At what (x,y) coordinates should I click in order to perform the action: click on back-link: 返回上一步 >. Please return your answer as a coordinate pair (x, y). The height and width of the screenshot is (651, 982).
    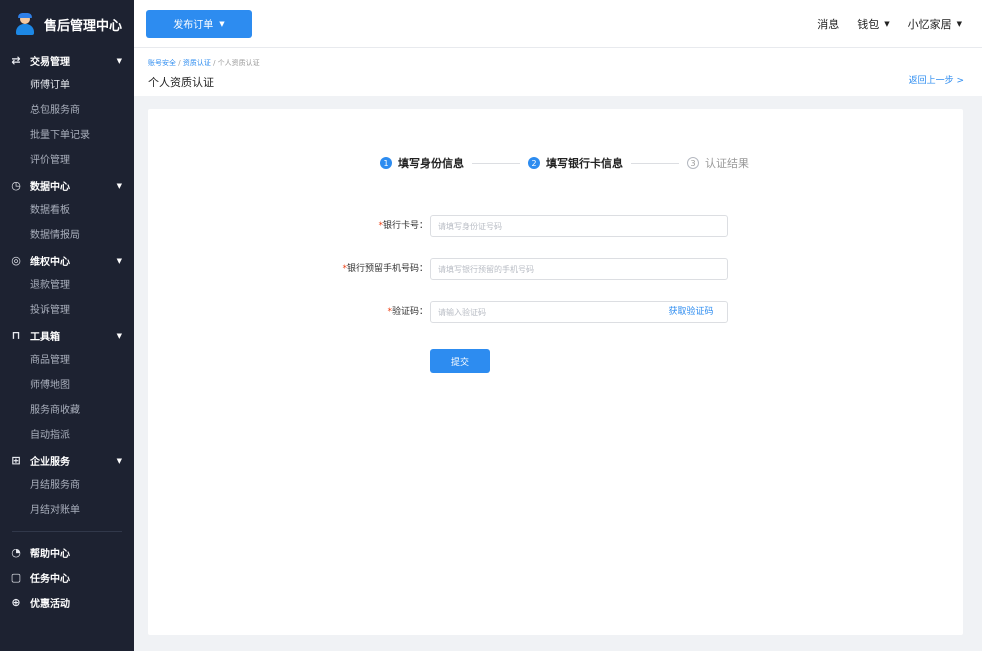
    Looking at the image, I should click on (936, 79).